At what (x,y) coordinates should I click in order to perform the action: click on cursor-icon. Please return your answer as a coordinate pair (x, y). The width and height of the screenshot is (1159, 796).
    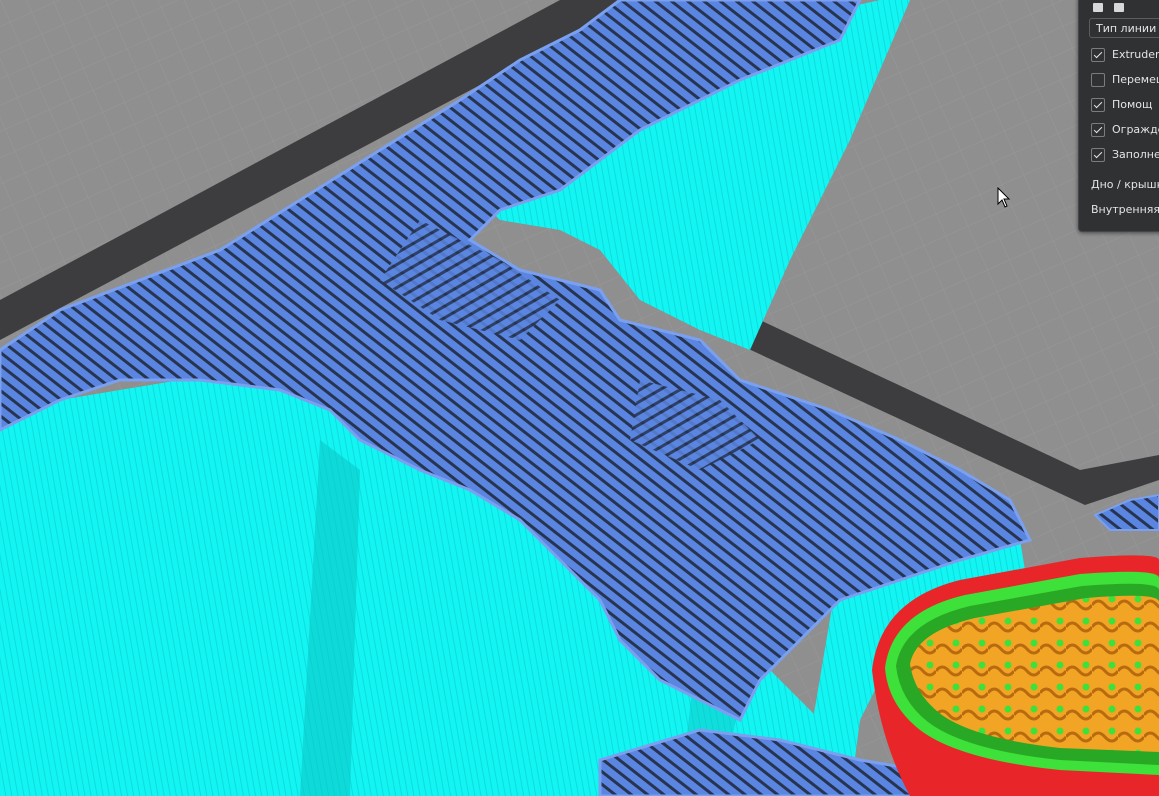
    Looking at the image, I should click on (1004, 197).